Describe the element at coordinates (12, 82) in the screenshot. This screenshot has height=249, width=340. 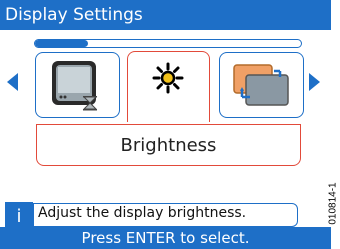
I see `left-arrow-icon` at that location.